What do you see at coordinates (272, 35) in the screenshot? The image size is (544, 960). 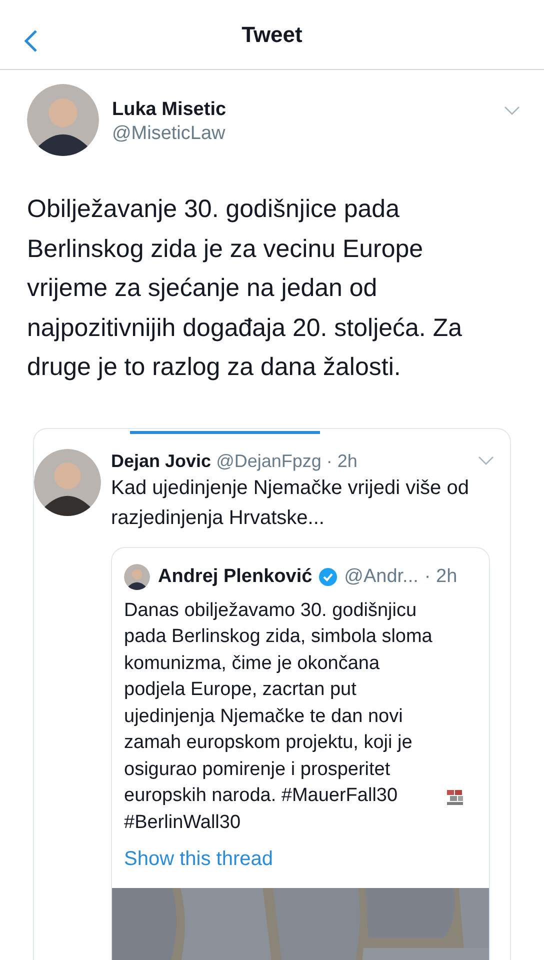 I see `page-title: Tweet` at bounding box center [272, 35].